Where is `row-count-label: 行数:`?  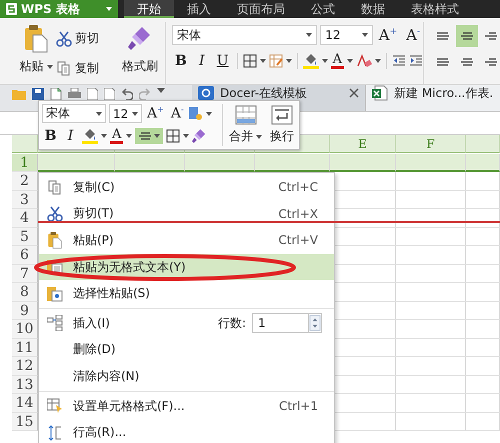 row-count-label: 行数: is located at coordinates (232, 323).